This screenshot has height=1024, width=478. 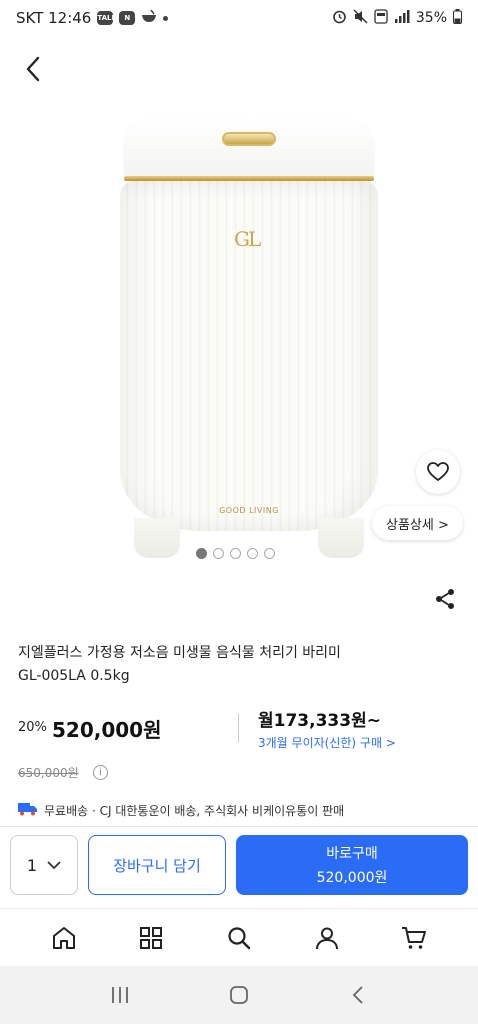 I want to click on original-price-value: 650,000원, so click(x=48, y=773).